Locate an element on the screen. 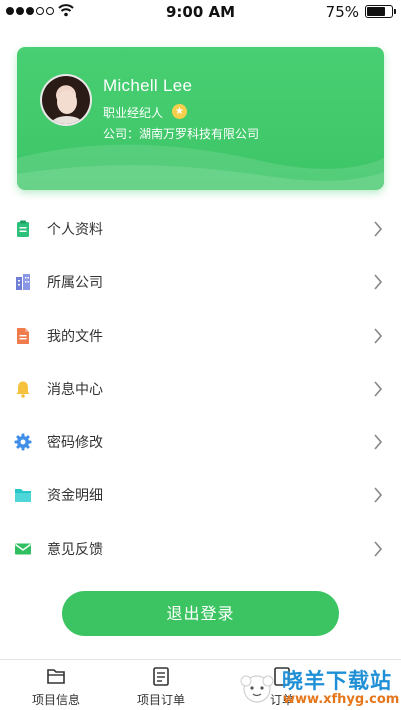  menu-item-label: 意见反馈 is located at coordinates (75, 549).